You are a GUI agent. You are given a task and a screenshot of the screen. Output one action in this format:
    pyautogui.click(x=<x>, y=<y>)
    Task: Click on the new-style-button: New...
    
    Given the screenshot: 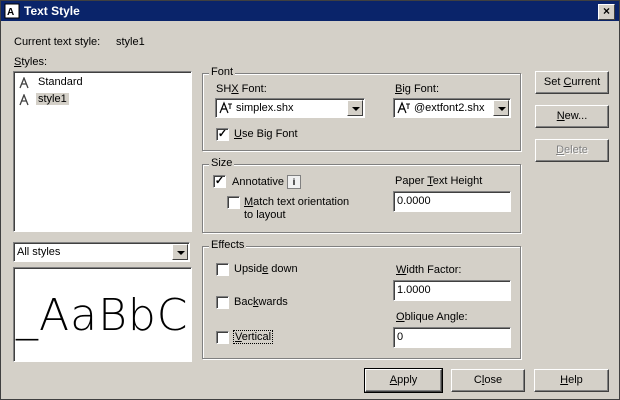 What is the action you would take?
    pyautogui.click(x=572, y=116)
    